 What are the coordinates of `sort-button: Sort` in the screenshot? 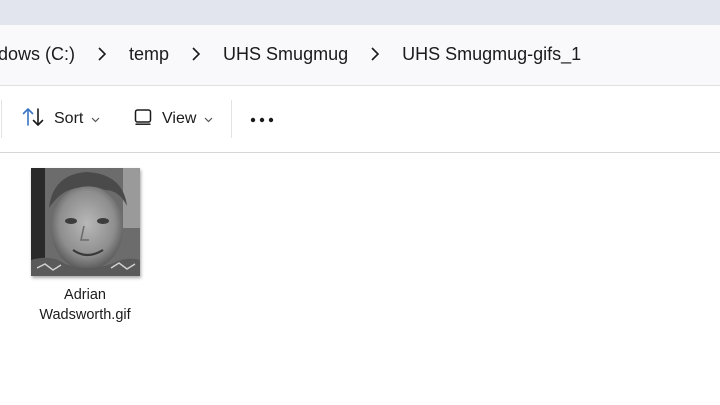 It's located at (61, 119).